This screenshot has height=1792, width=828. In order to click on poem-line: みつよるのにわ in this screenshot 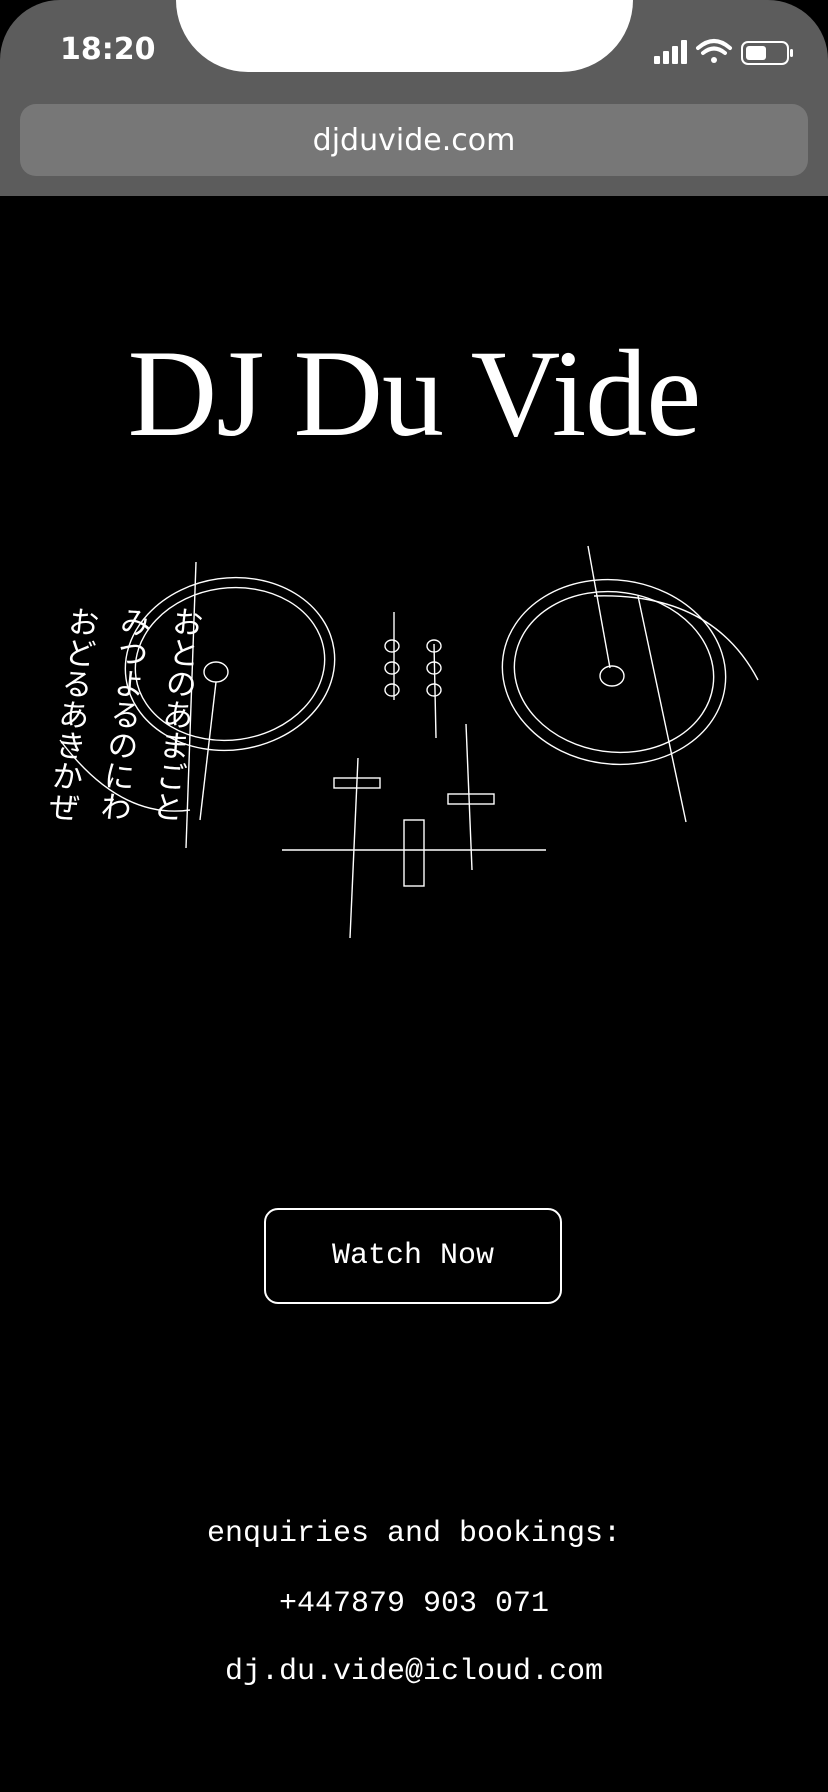, I will do `click(122, 714)`.